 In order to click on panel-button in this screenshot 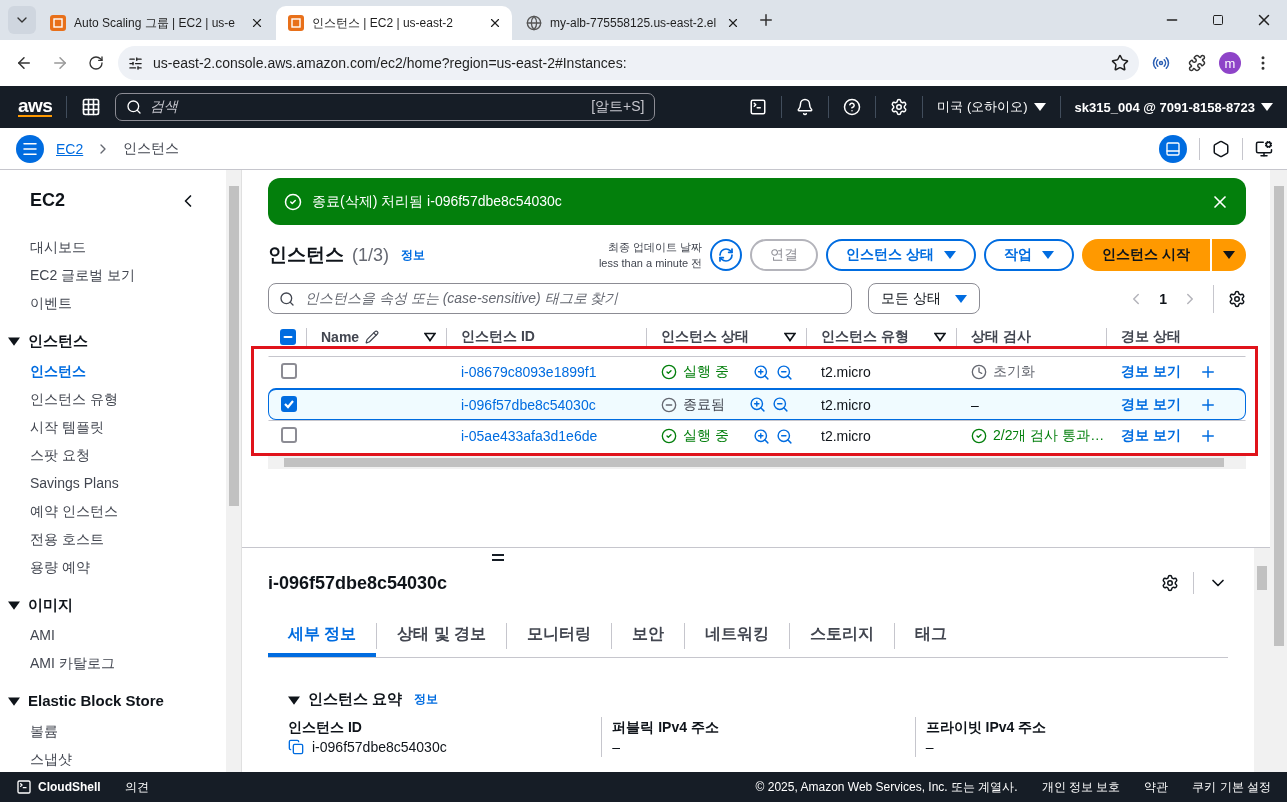, I will do `click(1173, 148)`.